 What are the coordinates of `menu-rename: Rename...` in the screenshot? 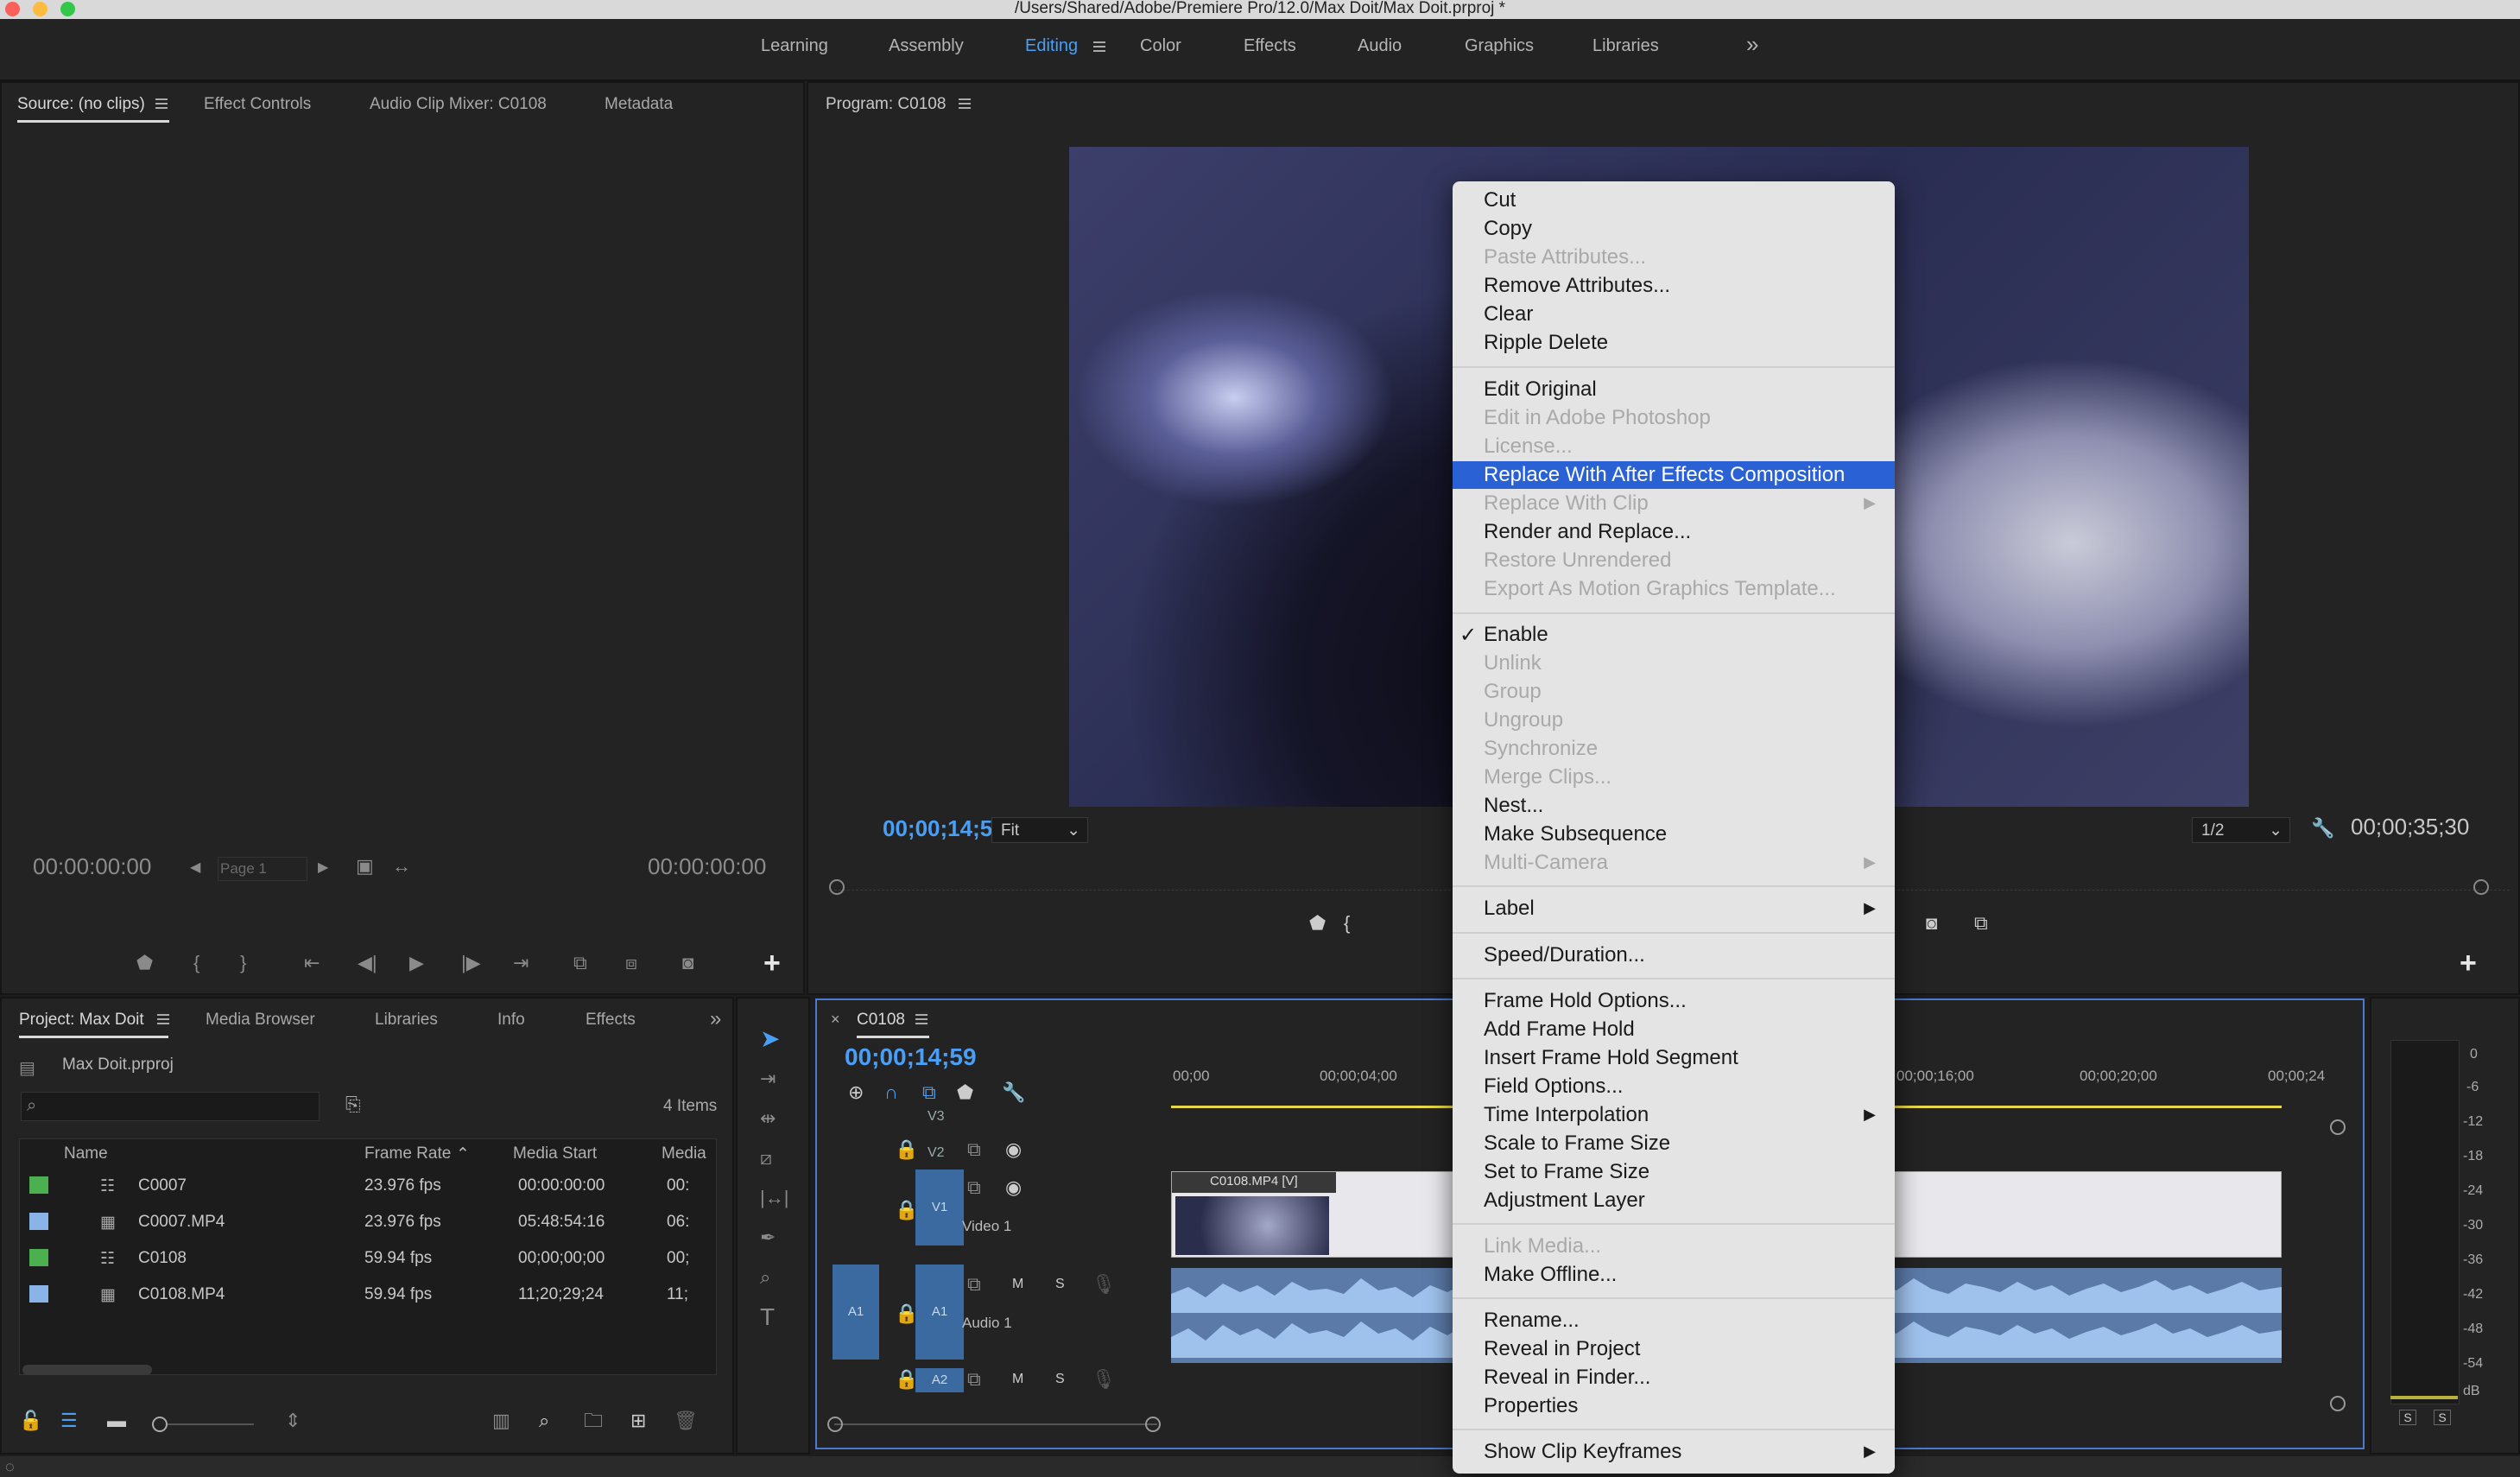 It's located at (1532, 1321).